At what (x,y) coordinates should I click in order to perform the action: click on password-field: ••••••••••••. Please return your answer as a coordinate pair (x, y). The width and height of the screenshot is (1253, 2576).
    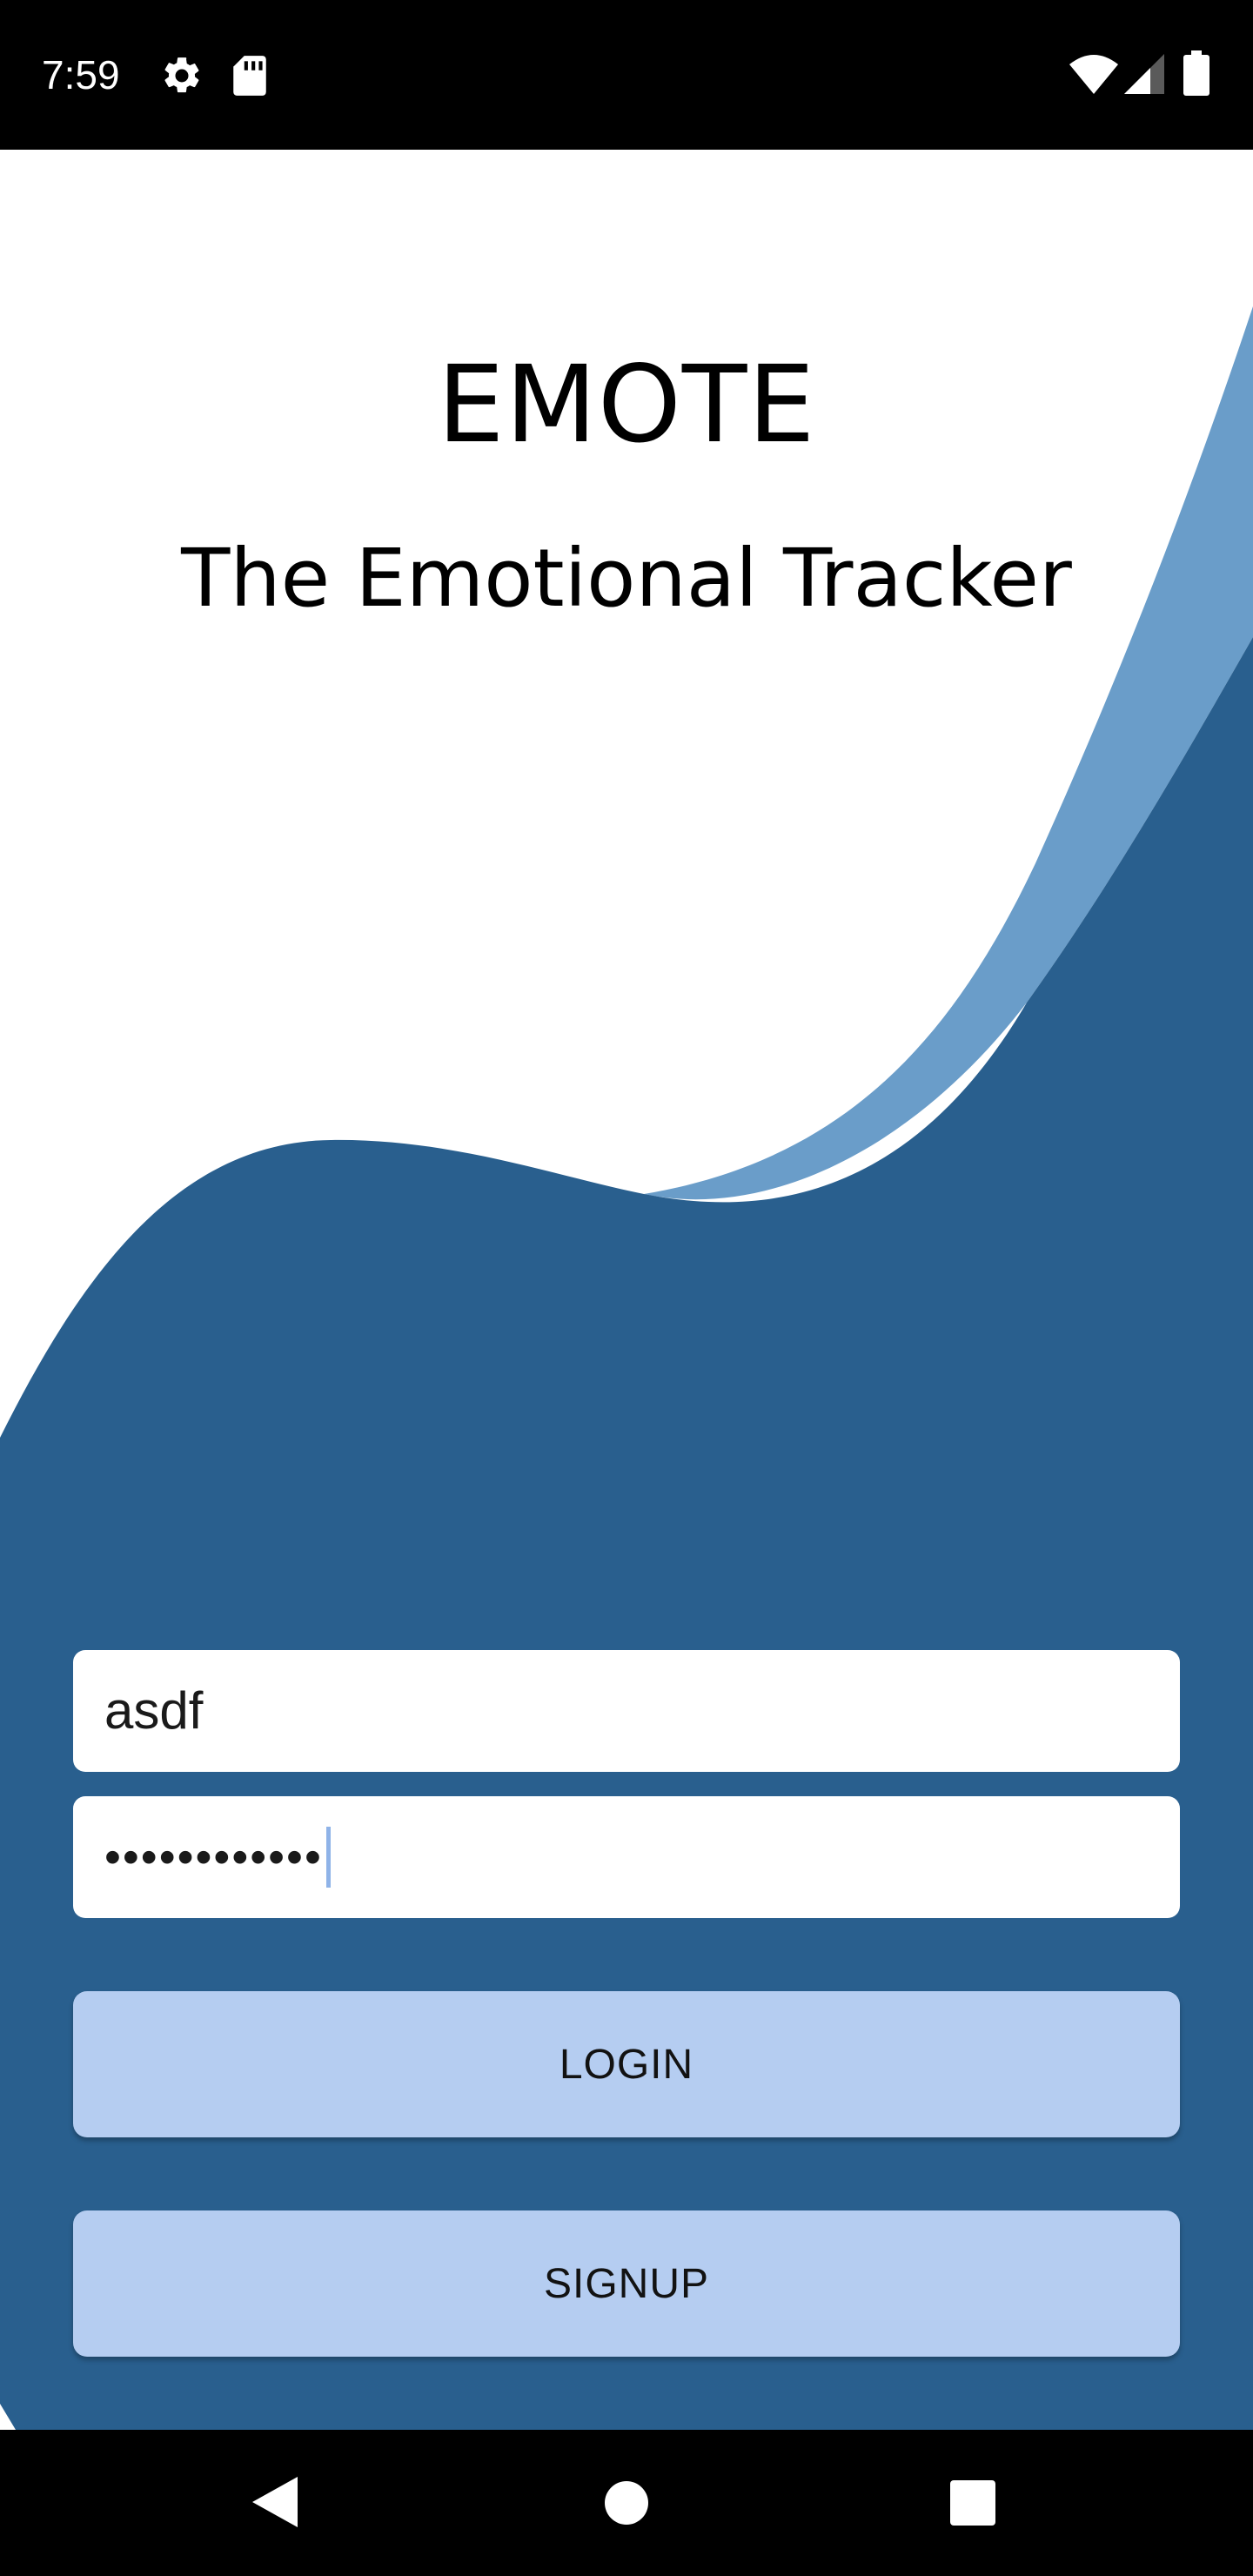
    Looking at the image, I should click on (626, 1857).